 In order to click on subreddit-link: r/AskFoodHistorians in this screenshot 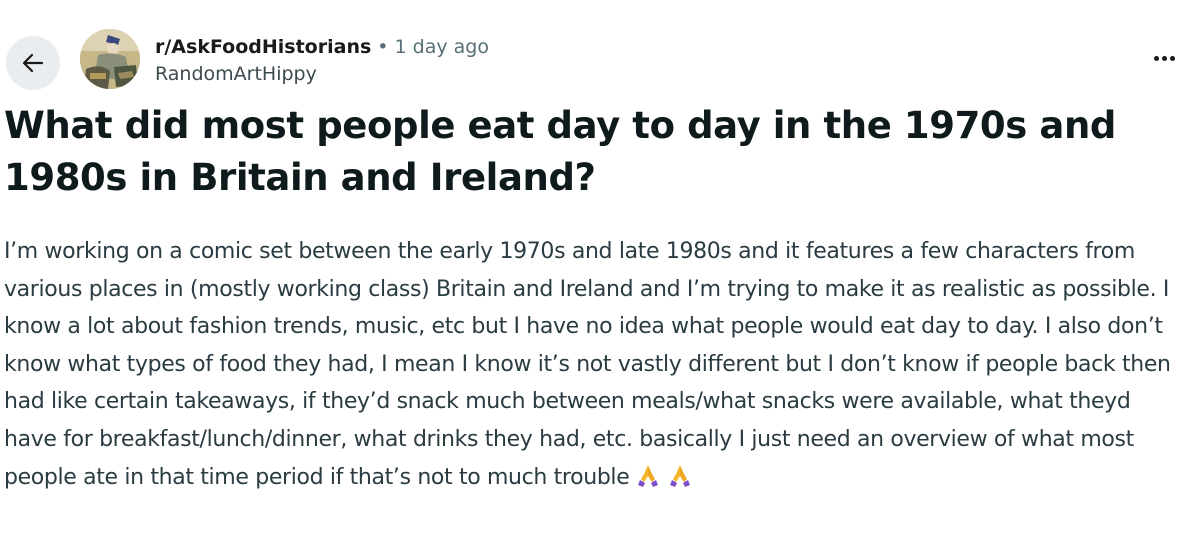, I will do `click(263, 47)`.